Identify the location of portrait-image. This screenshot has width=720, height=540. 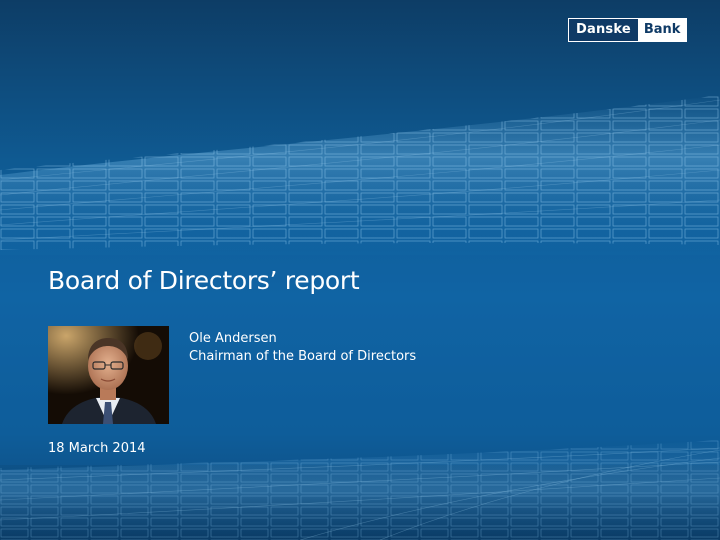
(108, 375).